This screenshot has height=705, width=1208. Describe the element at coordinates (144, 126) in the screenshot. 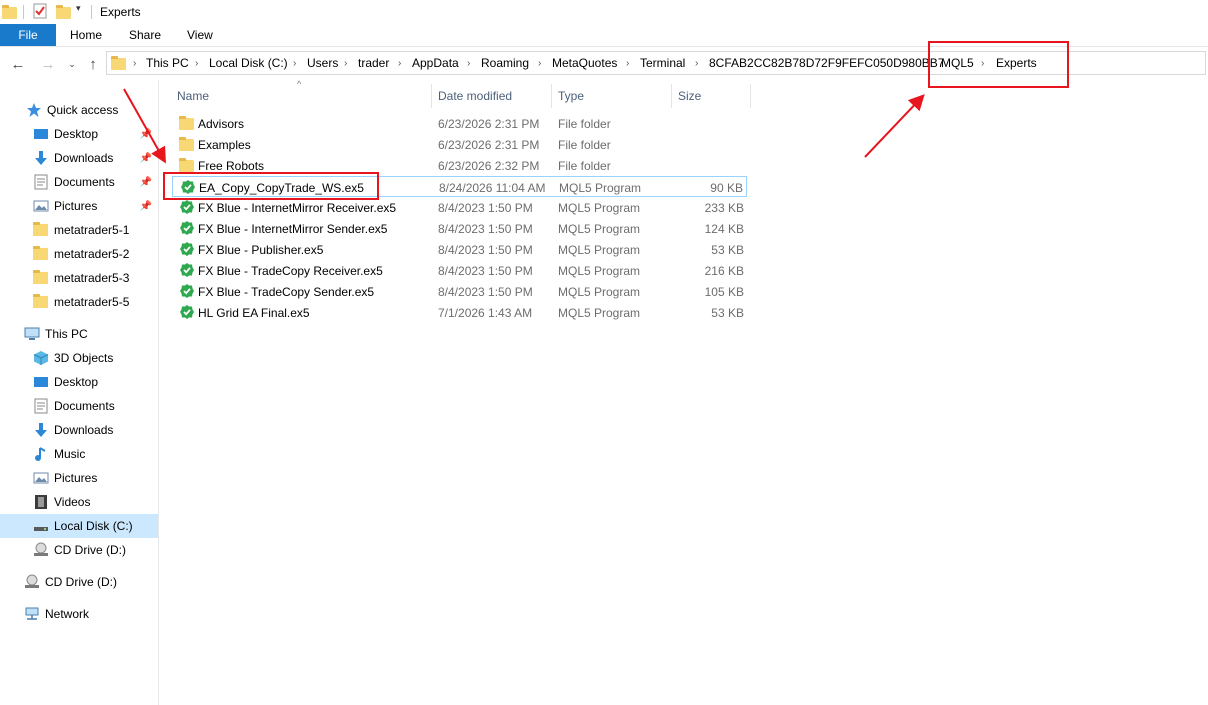

I see `annotation-arrow-to-file` at that location.